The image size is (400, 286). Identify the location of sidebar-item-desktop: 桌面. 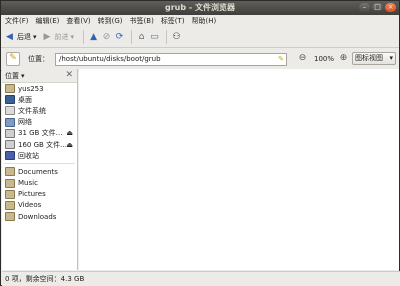
(39, 99).